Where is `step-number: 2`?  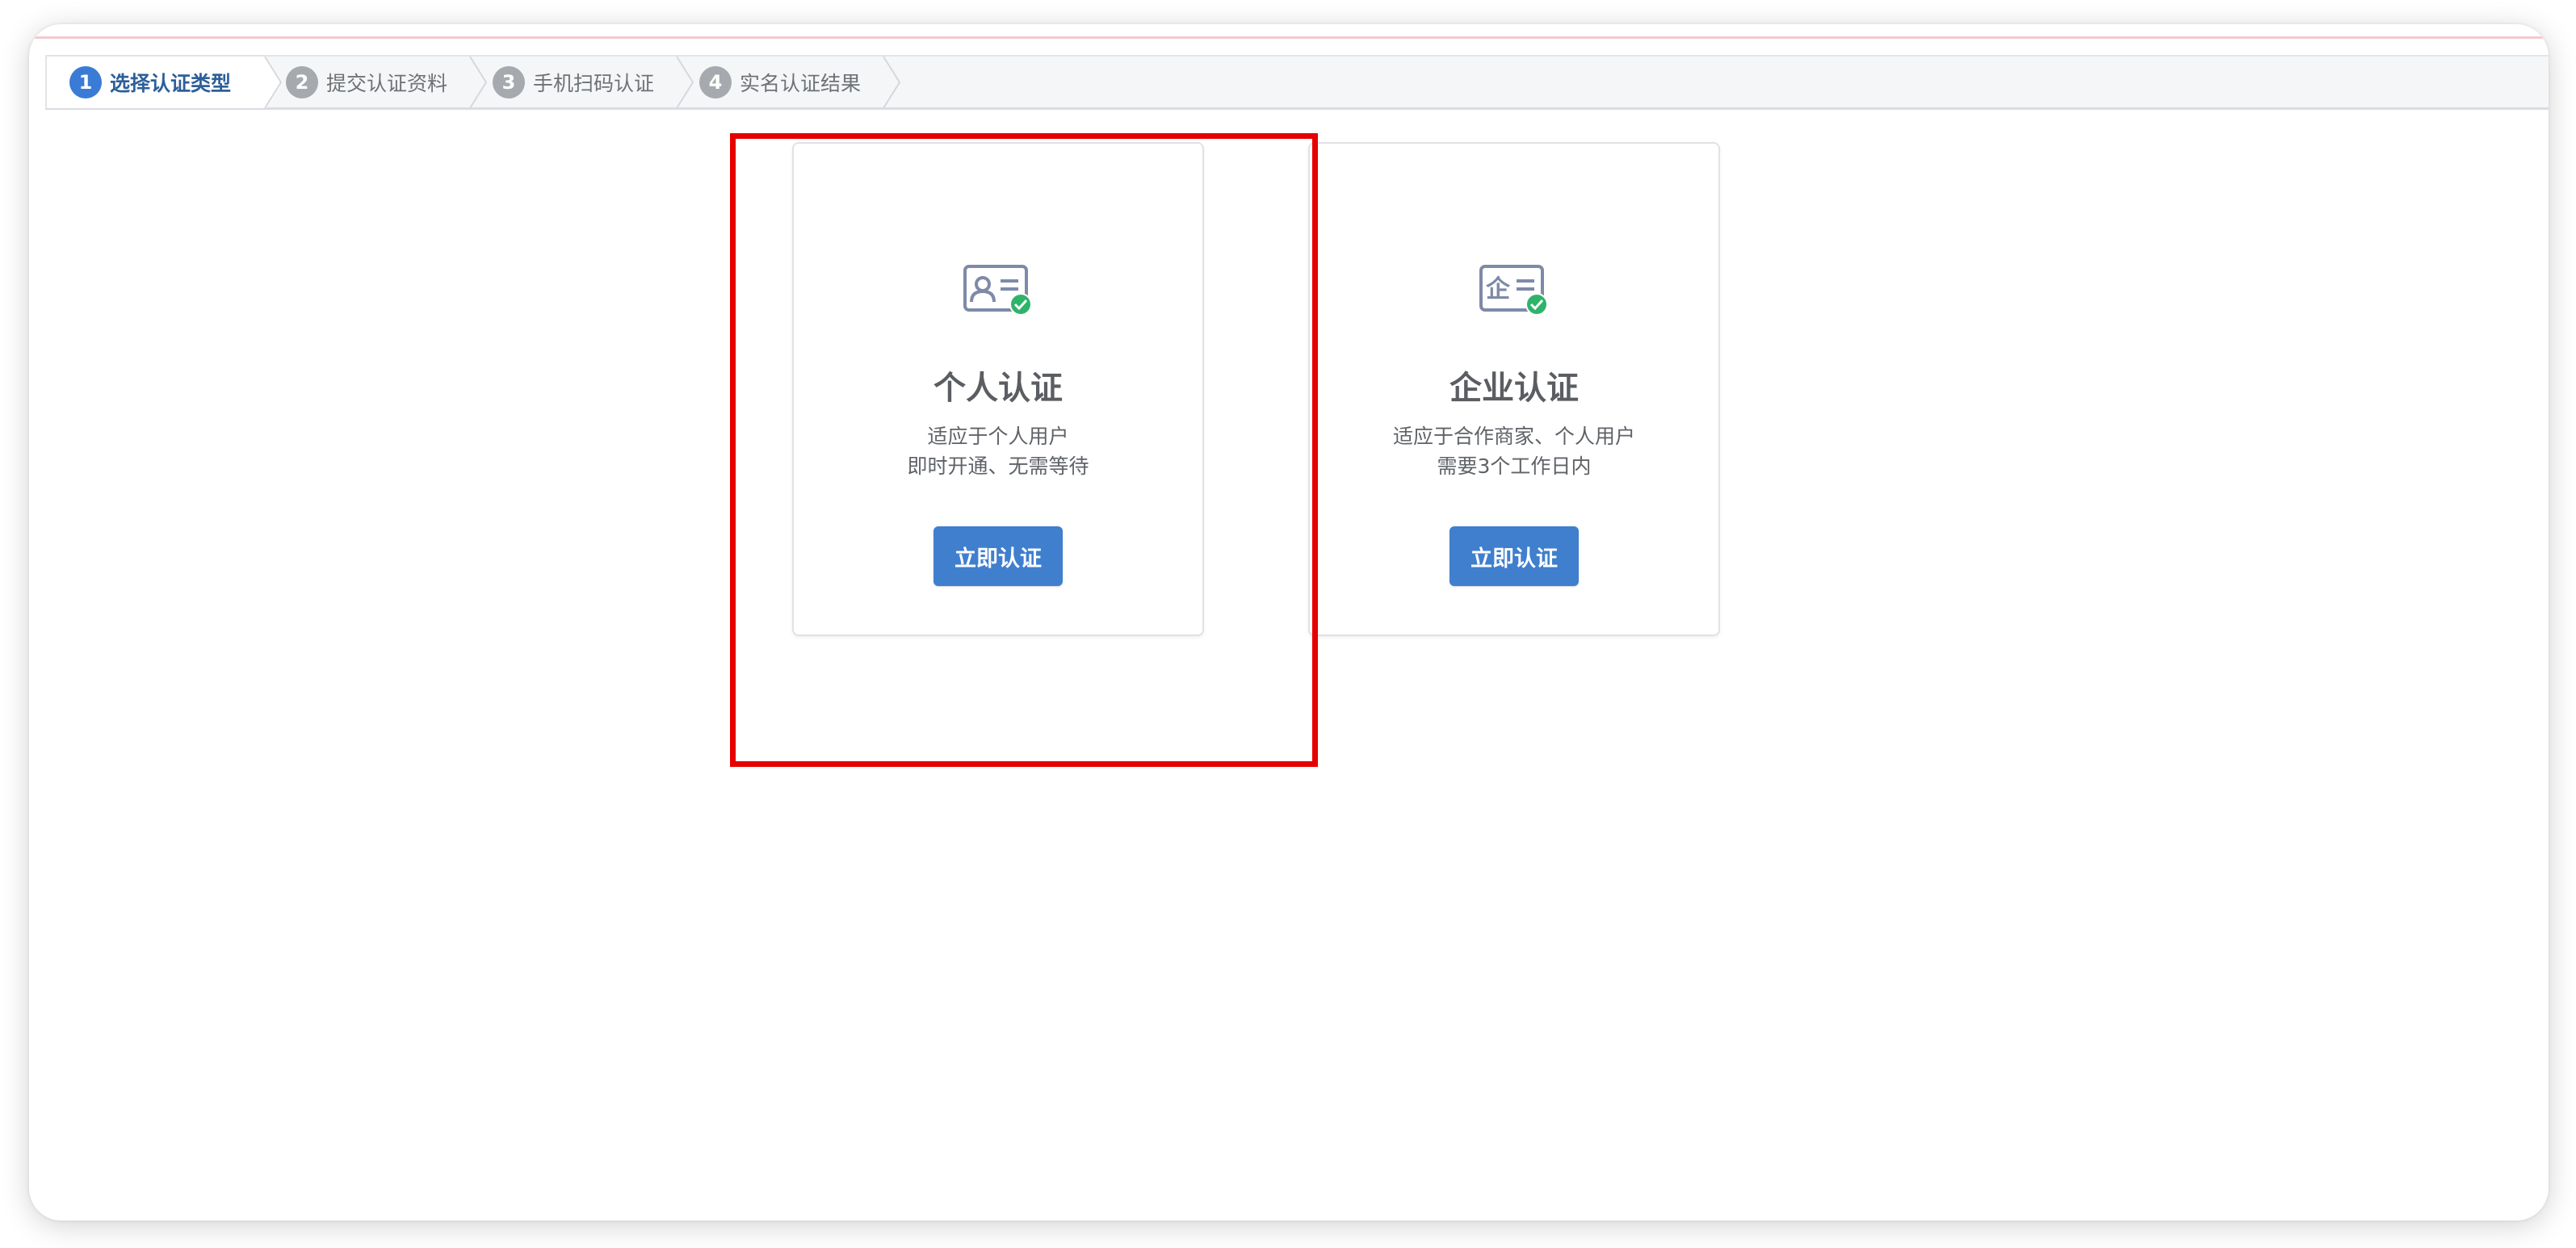 step-number: 2 is located at coordinates (302, 82).